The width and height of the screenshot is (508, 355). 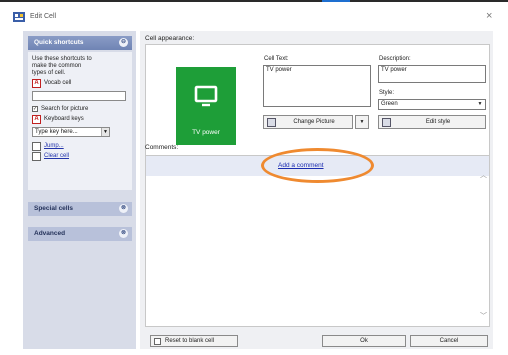 I want to click on cell-text-value: TV power, so click(x=279, y=70).